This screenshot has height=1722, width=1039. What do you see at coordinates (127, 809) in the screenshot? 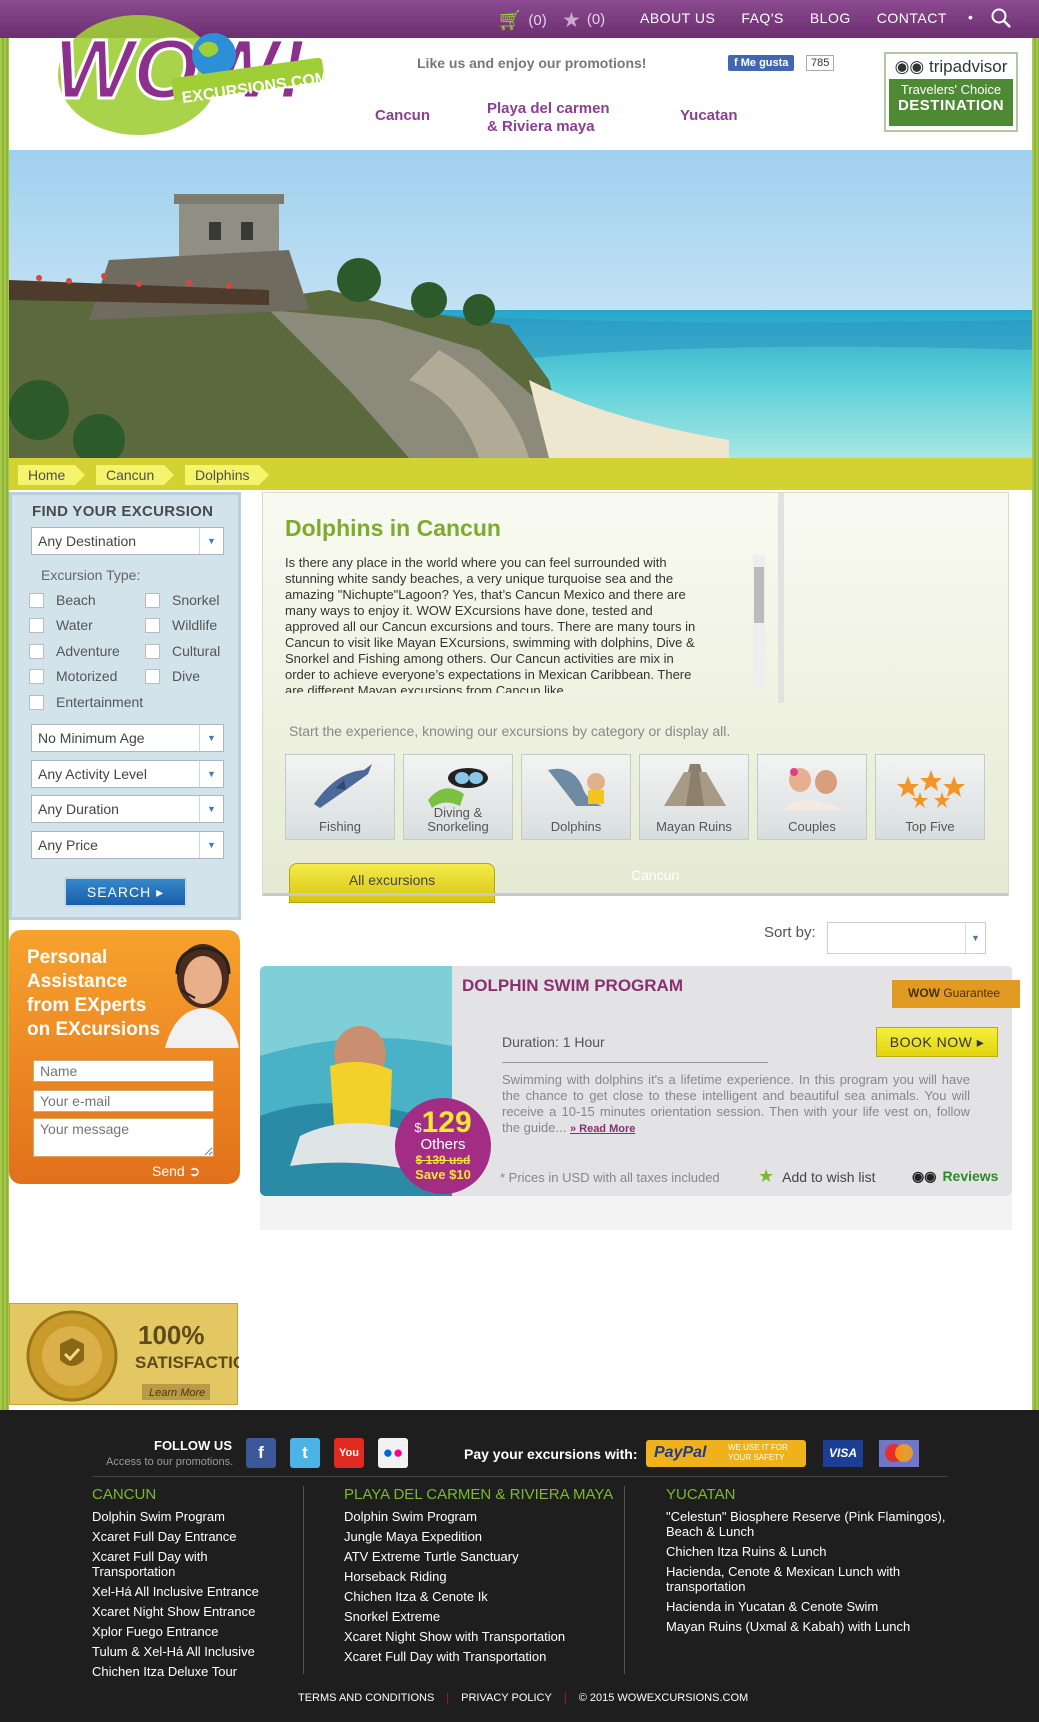
I see `duration-select: Any Duration ▼` at bounding box center [127, 809].